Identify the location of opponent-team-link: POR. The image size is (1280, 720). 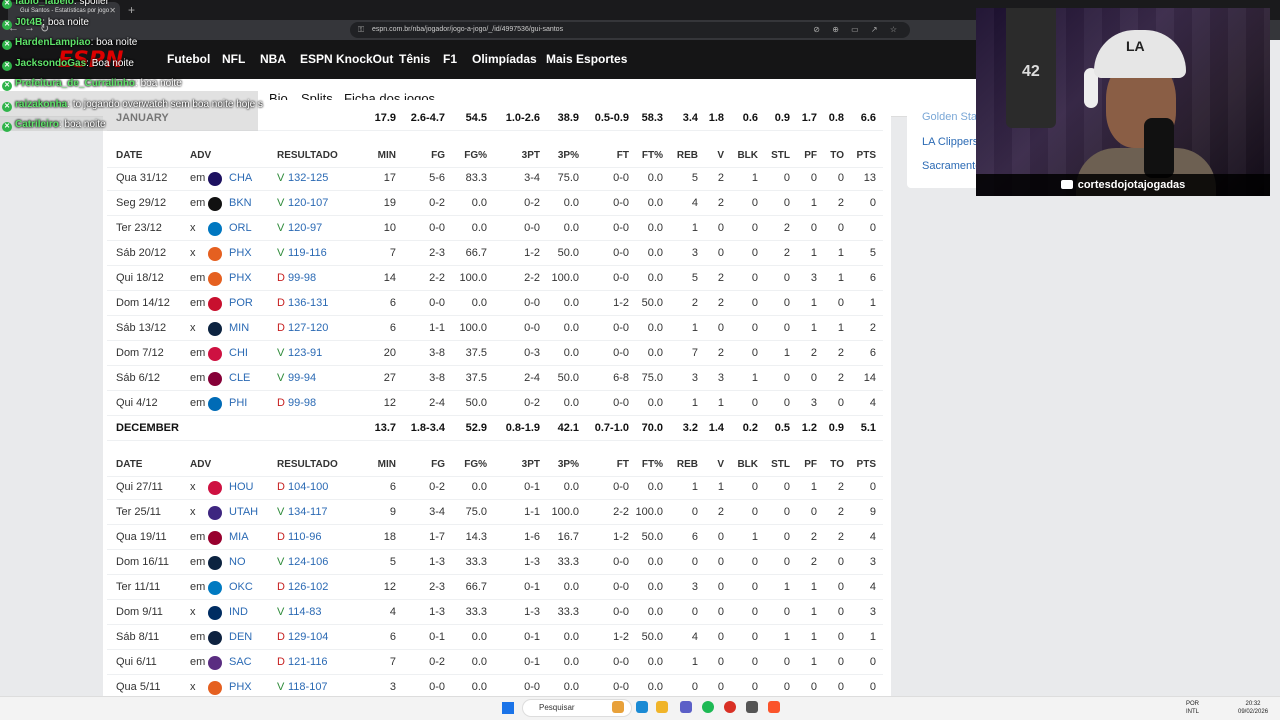
(241, 303).